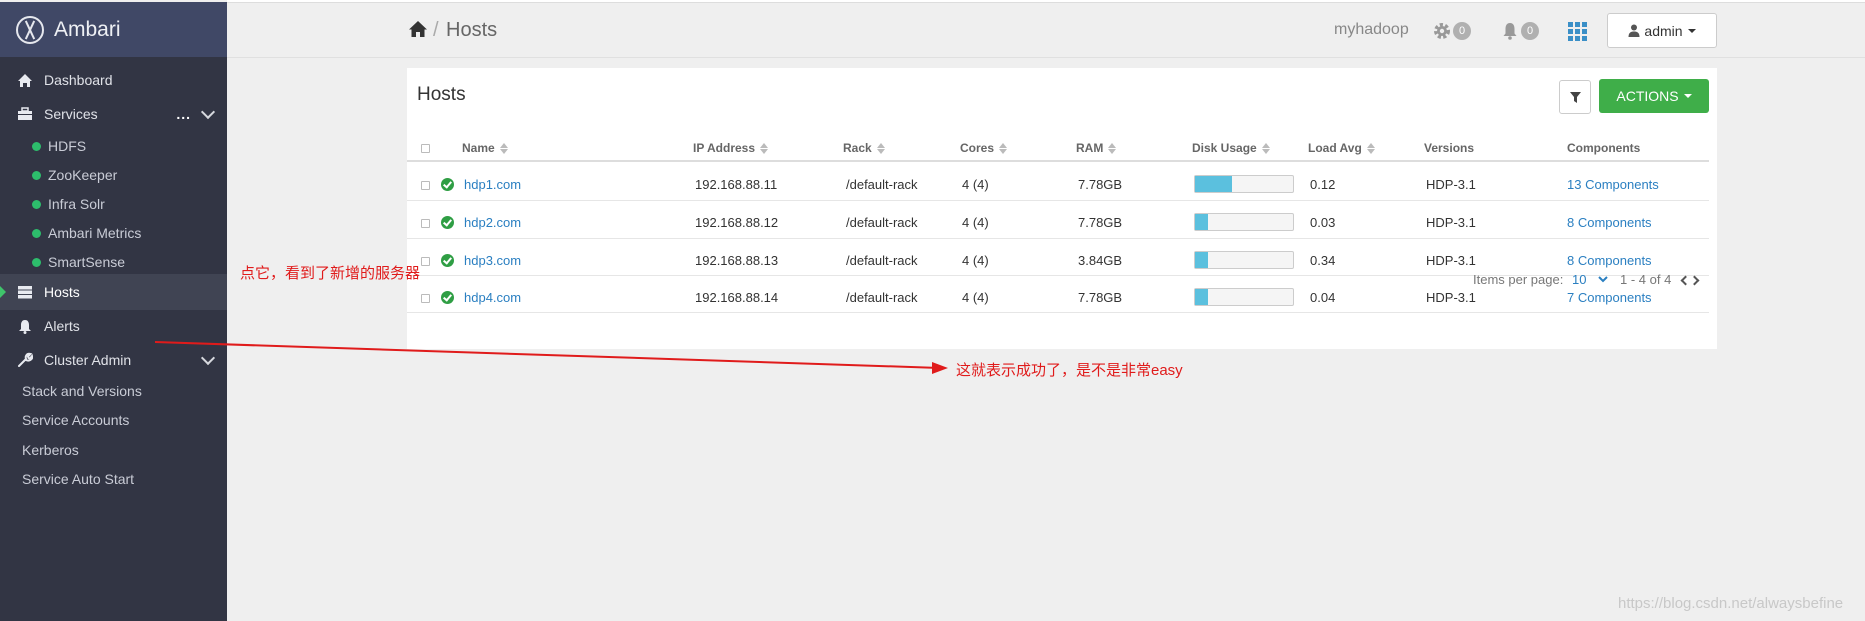 The image size is (1865, 621). What do you see at coordinates (1578, 31) in the screenshot?
I see `app-grid-icon` at bounding box center [1578, 31].